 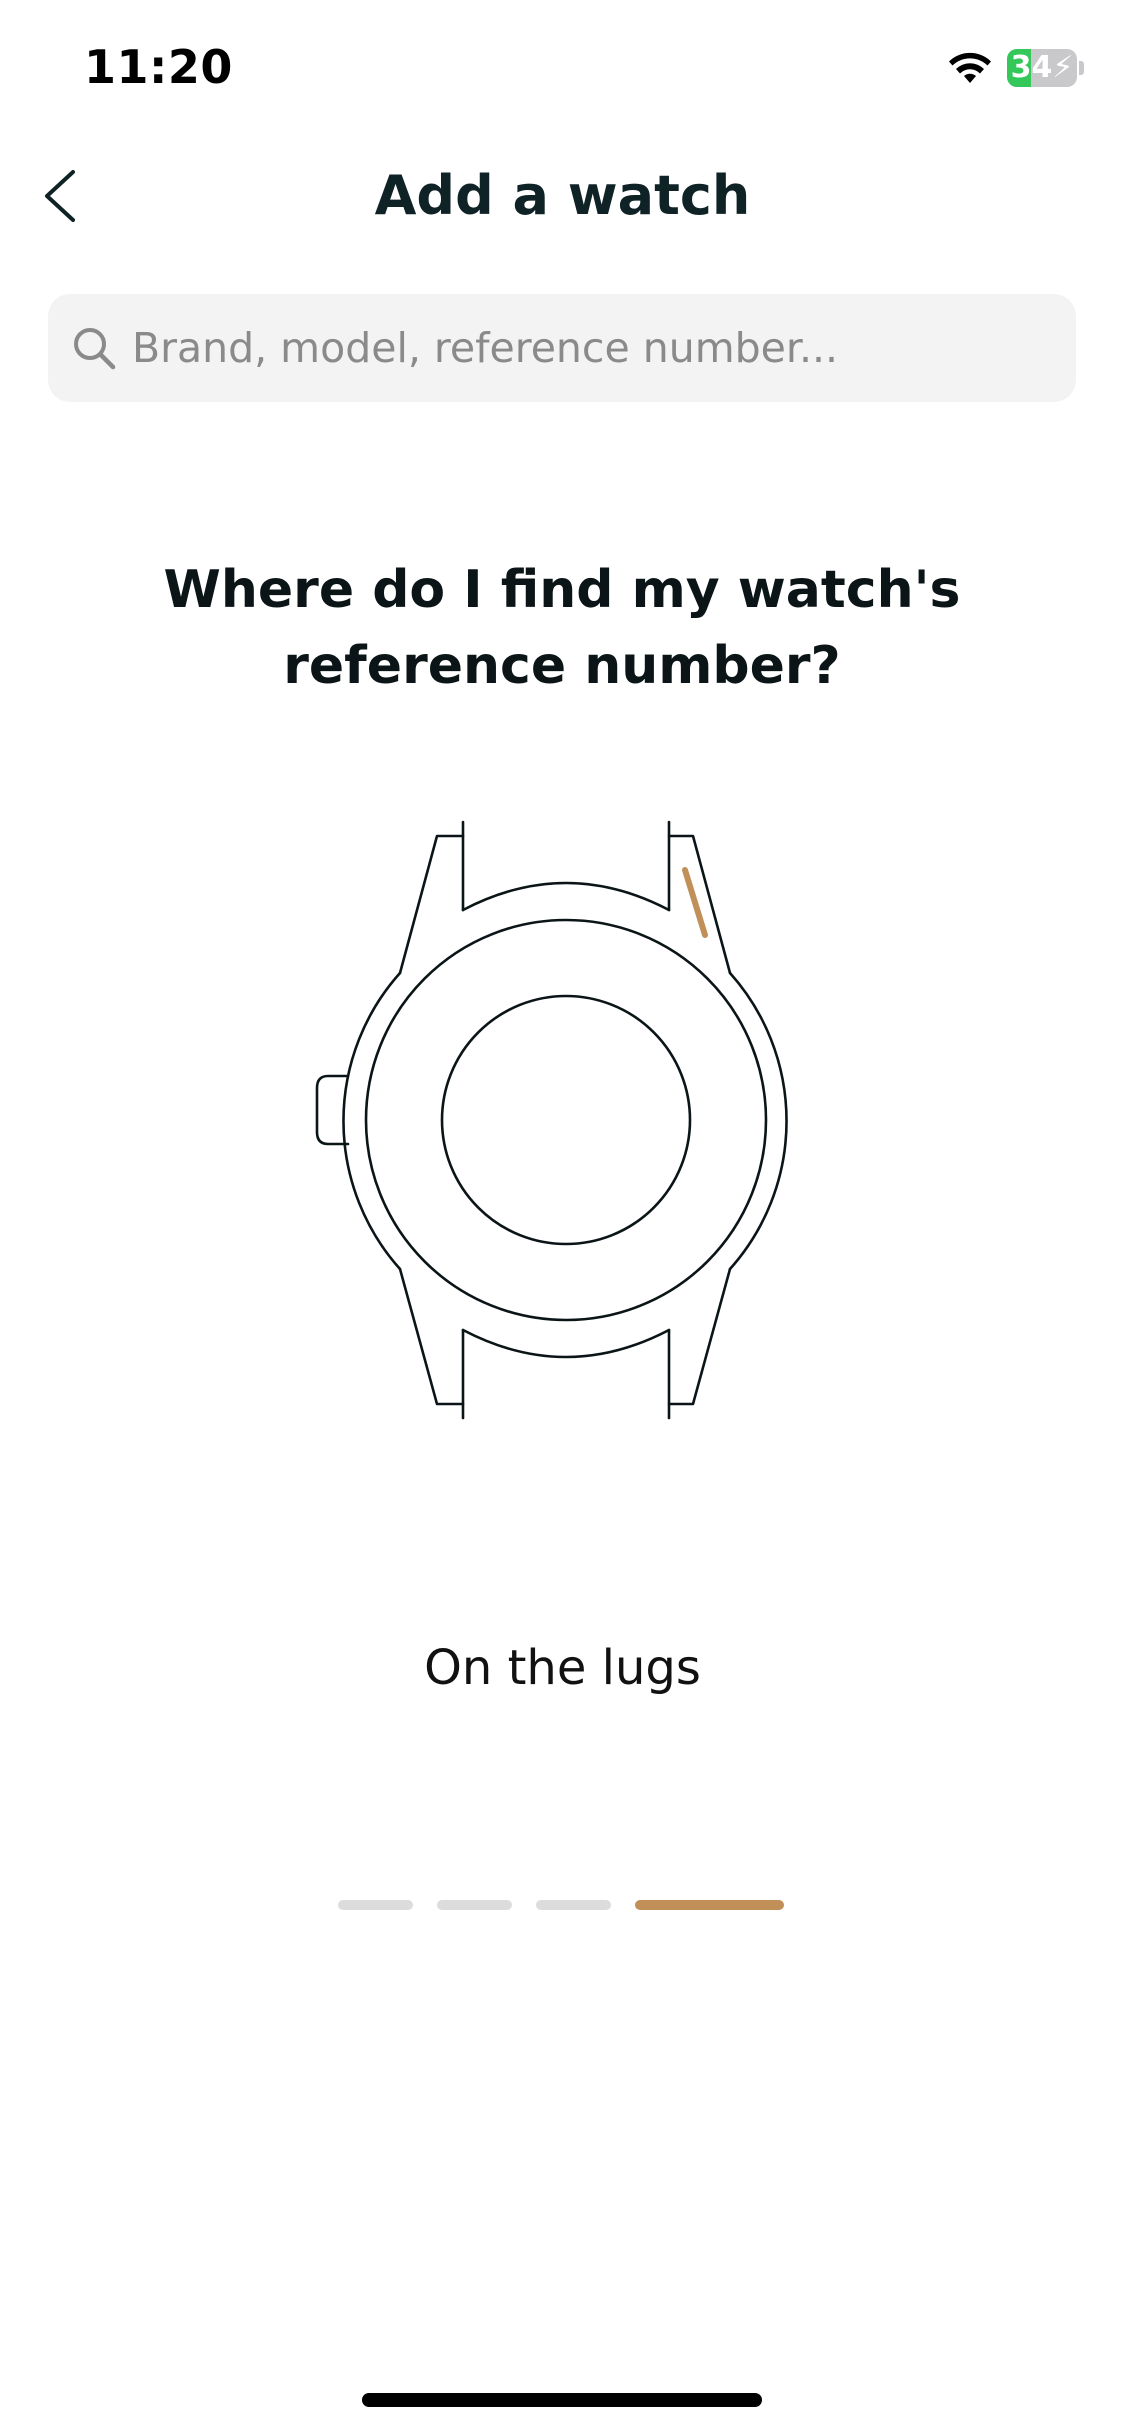 What do you see at coordinates (158, 67) in the screenshot?
I see `status-time: 11:20` at bounding box center [158, 67].